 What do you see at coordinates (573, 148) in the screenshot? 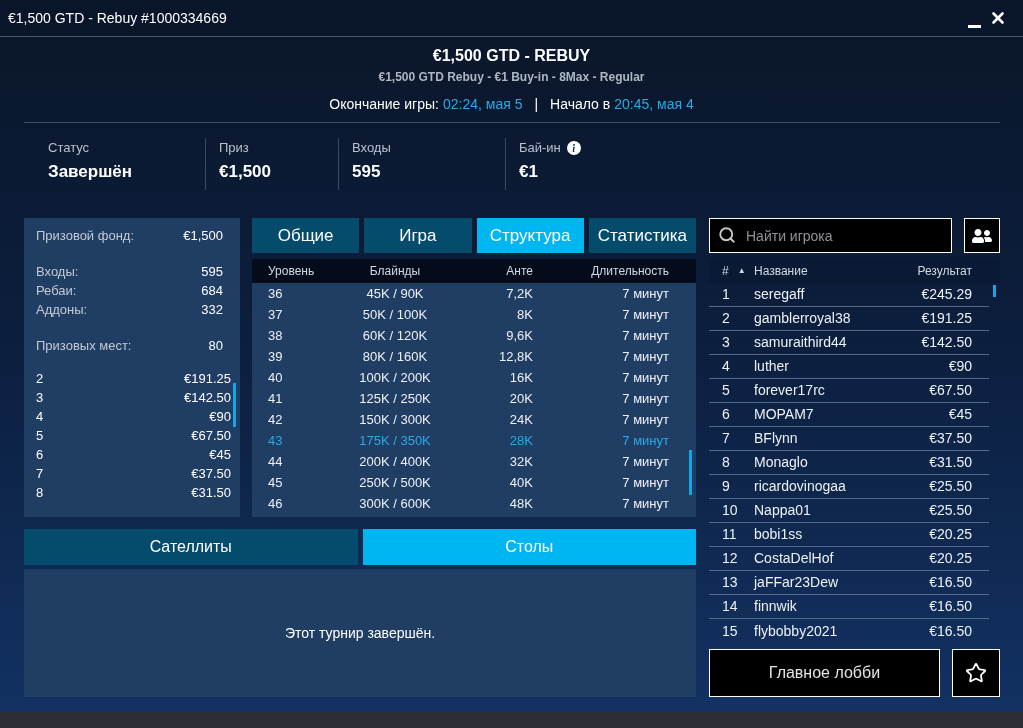
I see `info-icon` at bounding box center [573, 148].